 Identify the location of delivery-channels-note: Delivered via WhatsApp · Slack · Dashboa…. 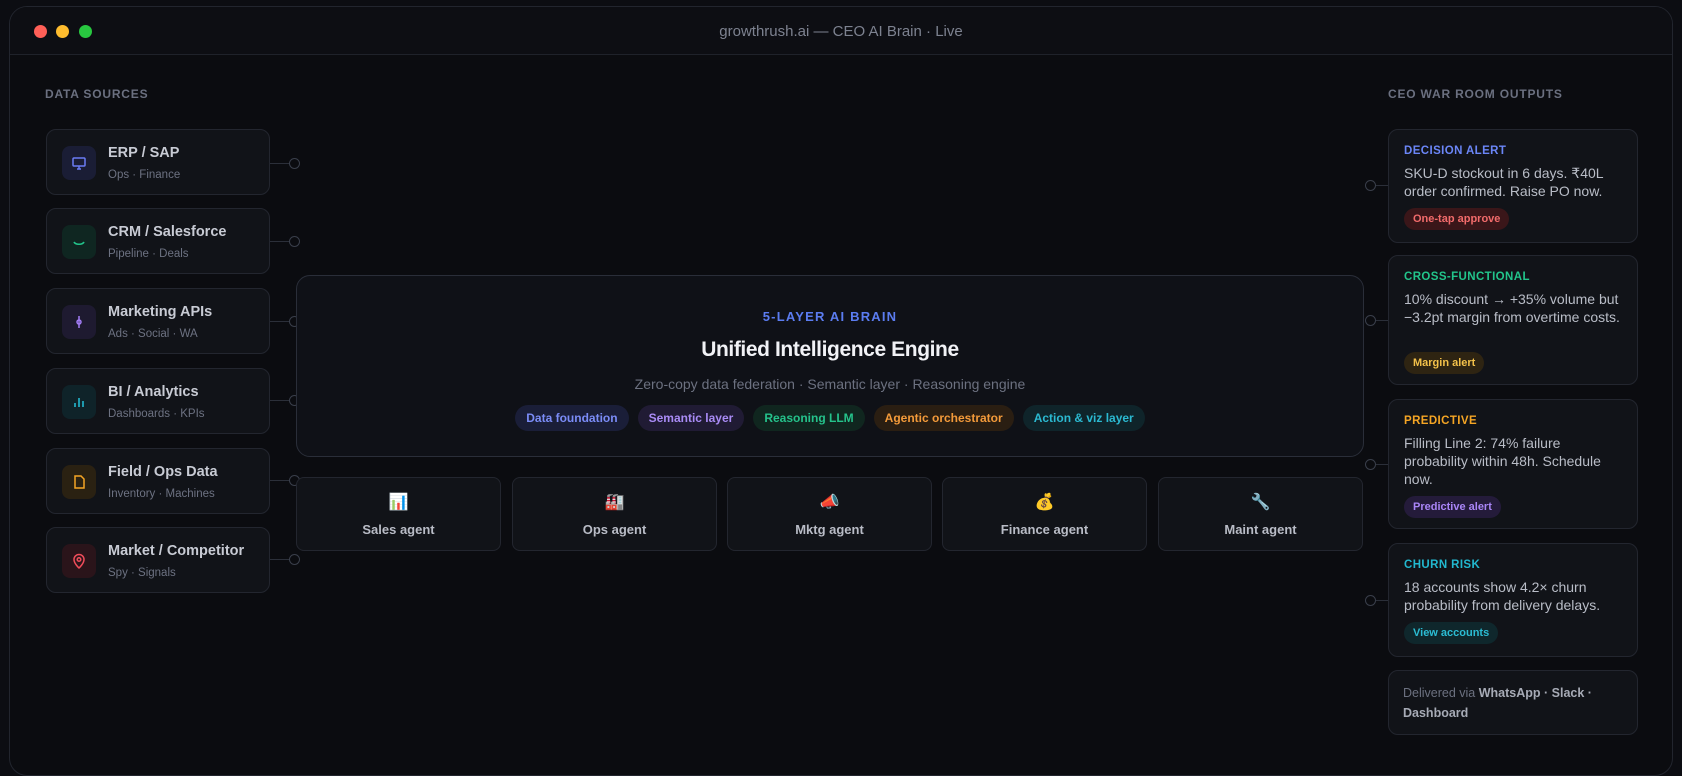
(1513, 702).